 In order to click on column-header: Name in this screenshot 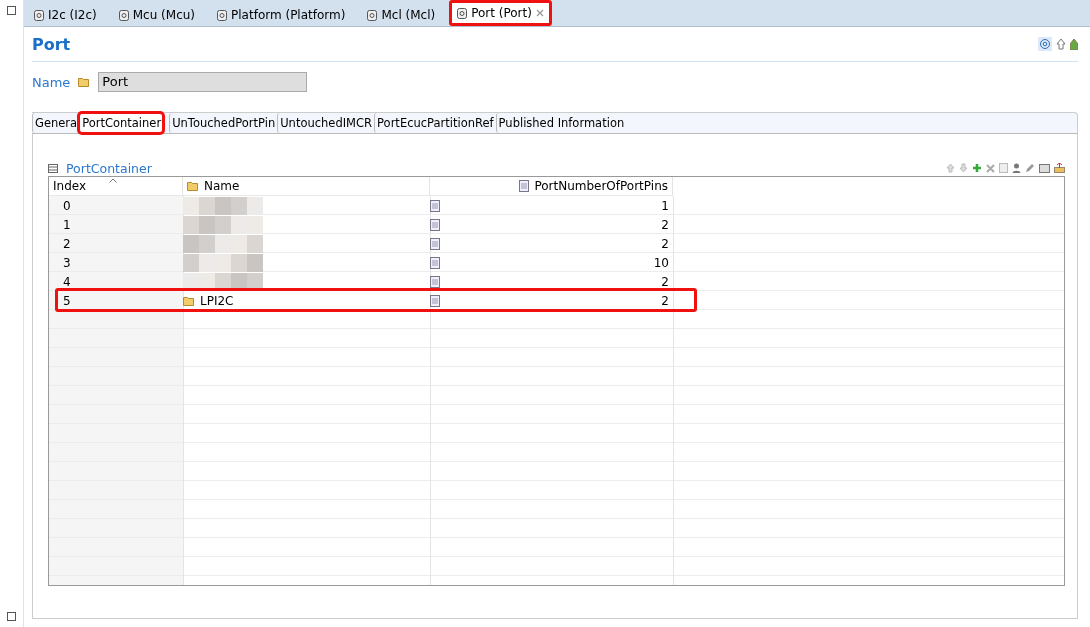, I will do `click(306, 186)`.